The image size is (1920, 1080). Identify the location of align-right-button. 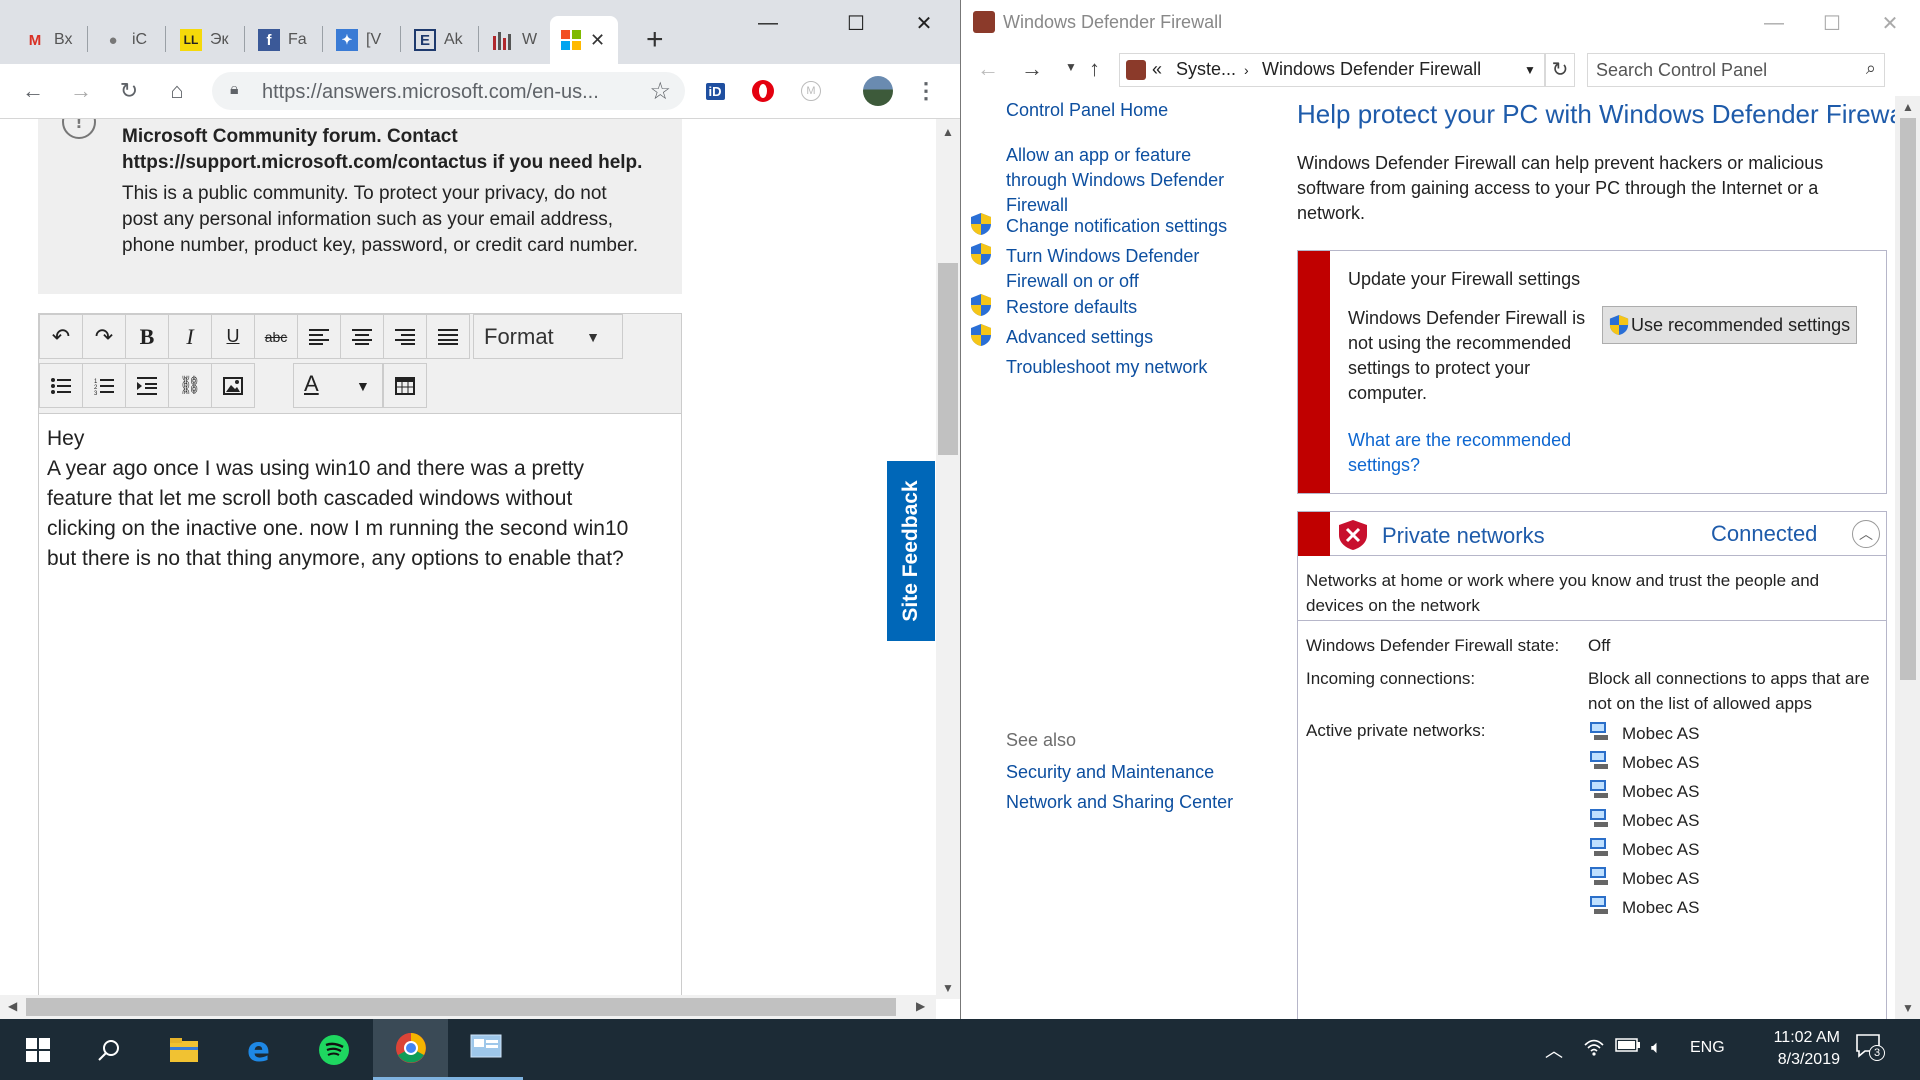
(405, 336).